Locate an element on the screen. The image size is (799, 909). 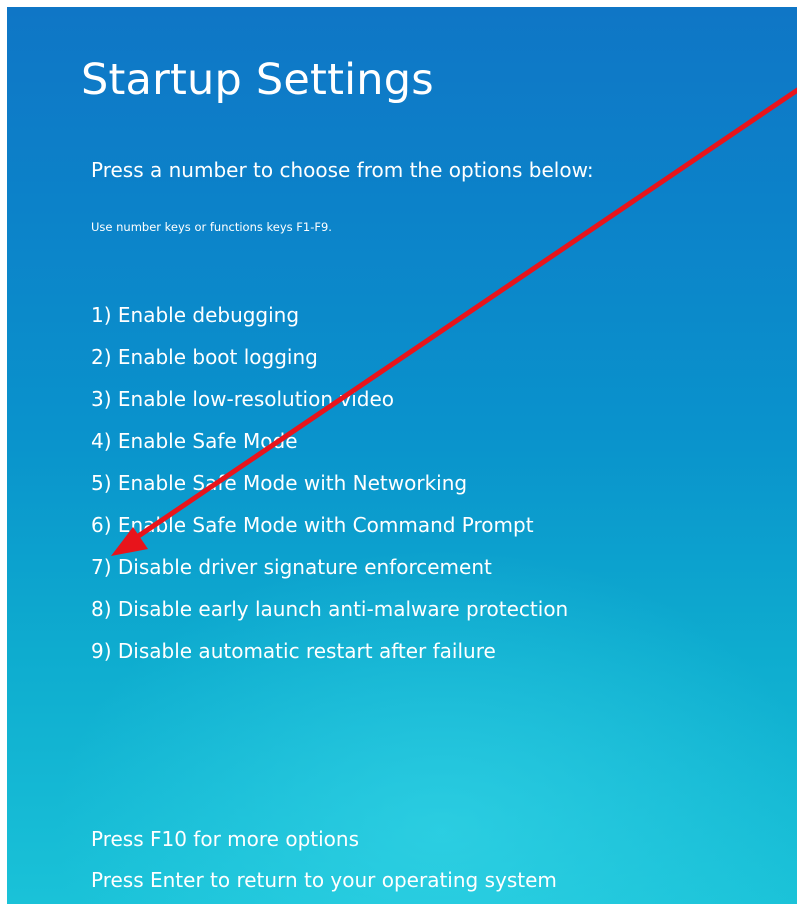
key-hint: Use number keys or functions keys F1-F9. is located at coordinates (211, 227).